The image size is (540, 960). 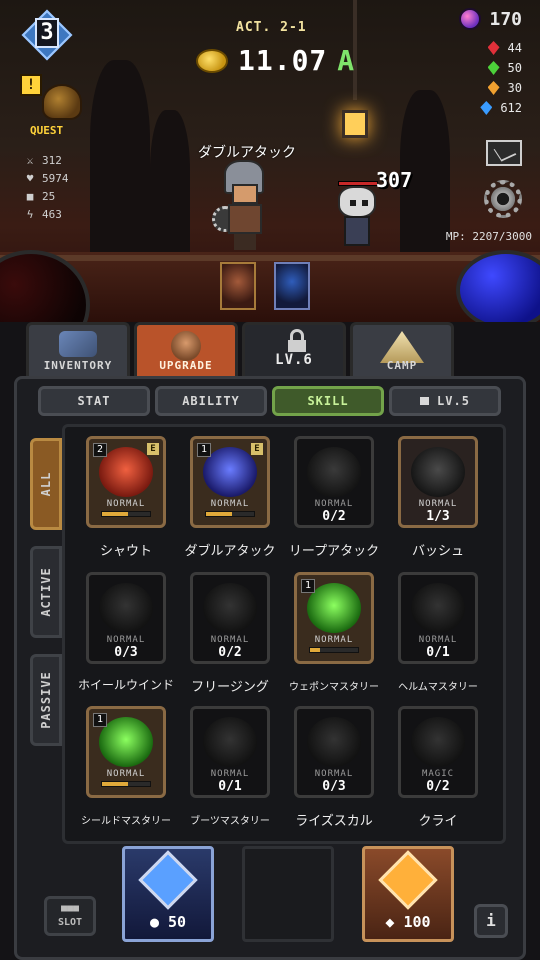 What do you see at coordinates (408, 880) in the screenshot?
I see `orange-crystal-icon` at bounding box center [408, 880].